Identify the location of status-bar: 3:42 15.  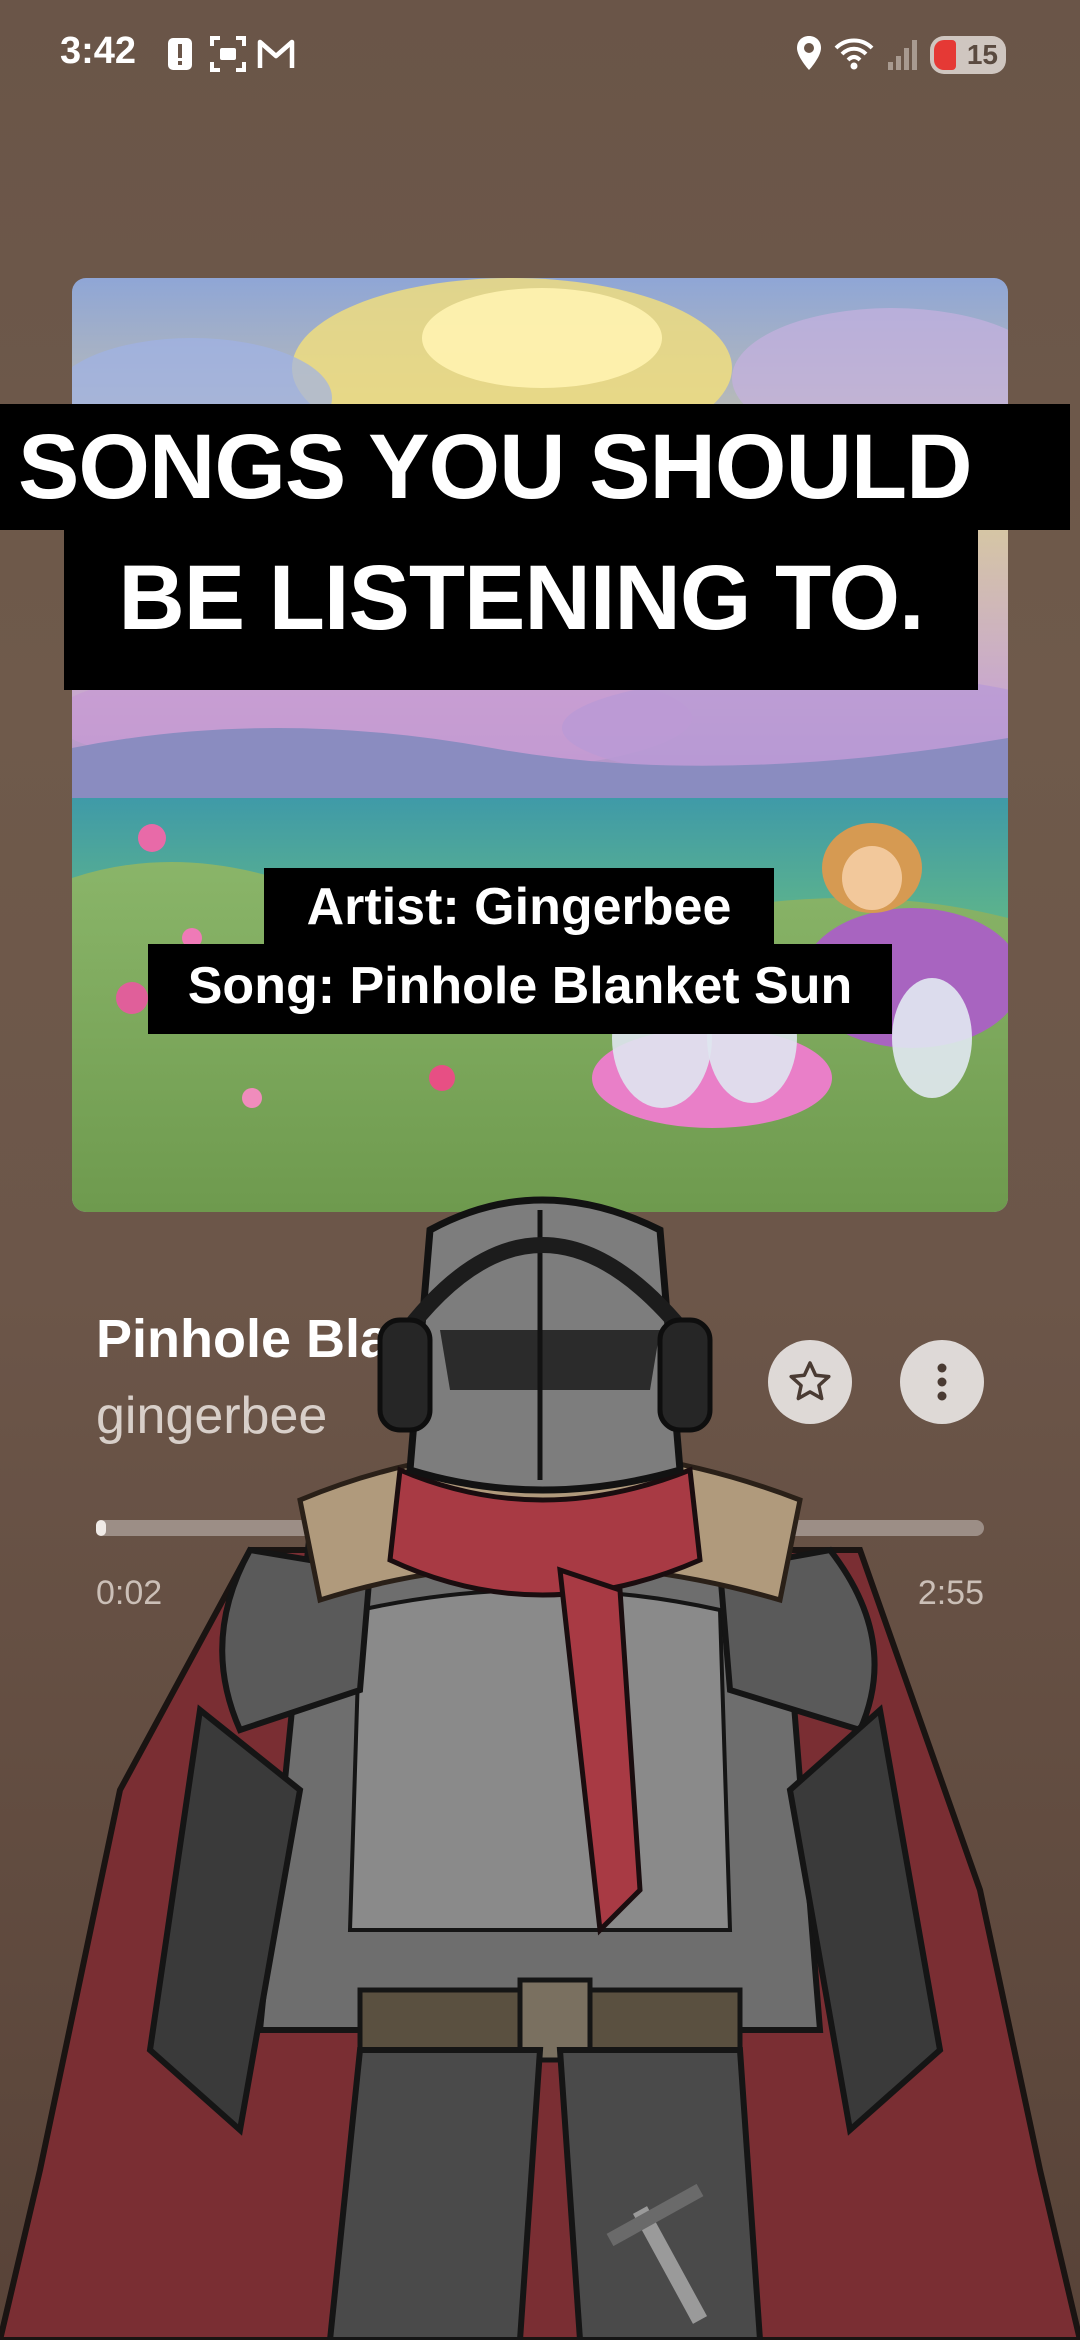
(540, 55).